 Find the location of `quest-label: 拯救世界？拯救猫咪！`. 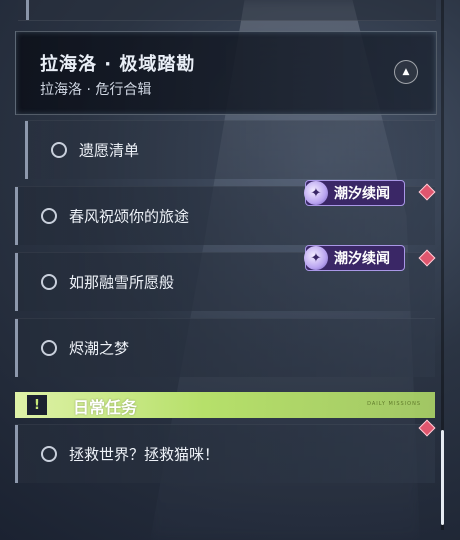

quest-label: 拯救世界？拯救猫咪！ is located at coordinates (144, 454).